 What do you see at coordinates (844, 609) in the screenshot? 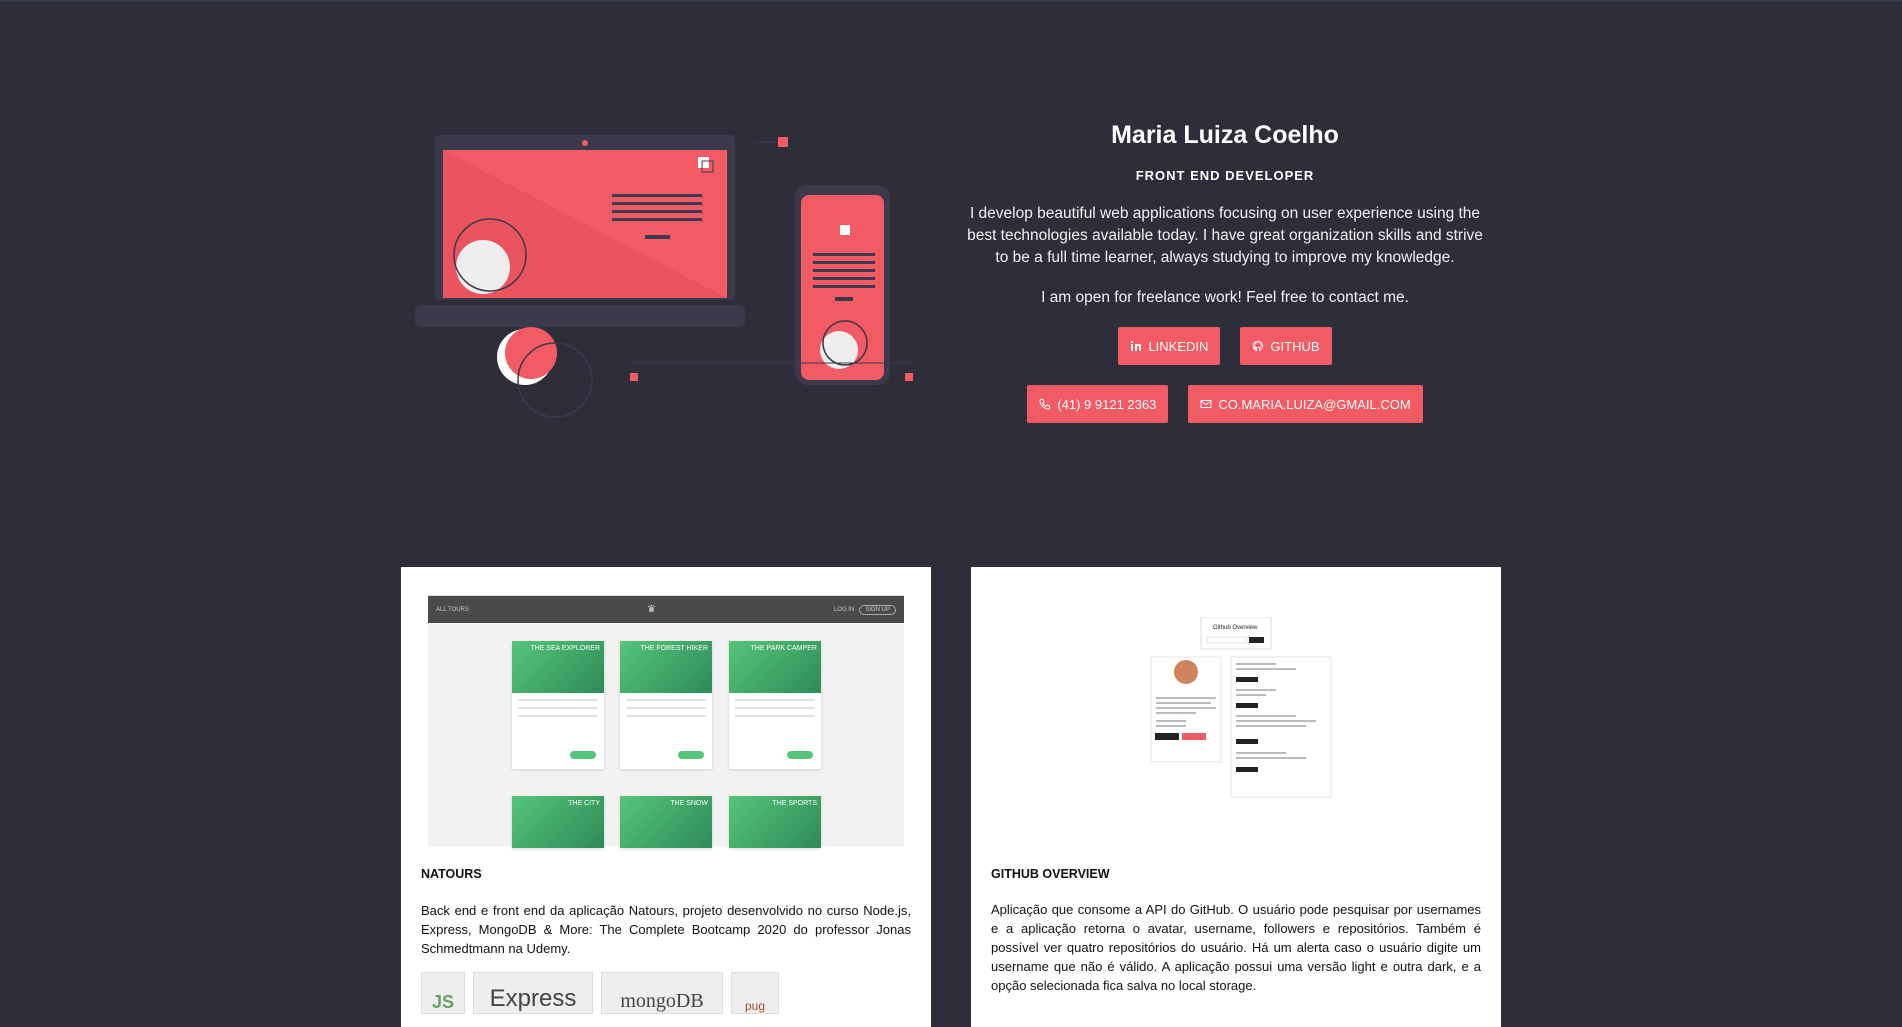
I see `natours-login: LOG IN` at bounding box center [844, 609].